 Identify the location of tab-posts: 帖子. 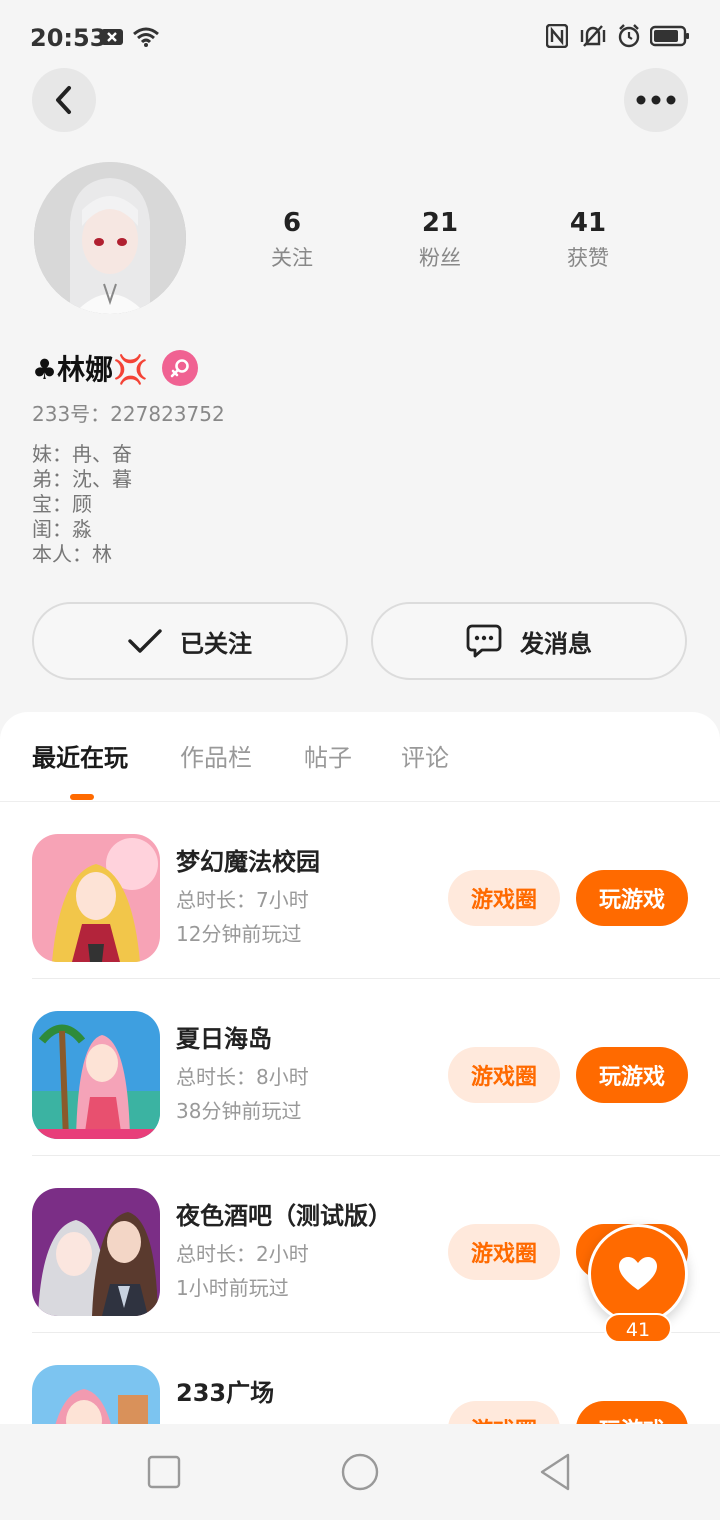
(328, 758).